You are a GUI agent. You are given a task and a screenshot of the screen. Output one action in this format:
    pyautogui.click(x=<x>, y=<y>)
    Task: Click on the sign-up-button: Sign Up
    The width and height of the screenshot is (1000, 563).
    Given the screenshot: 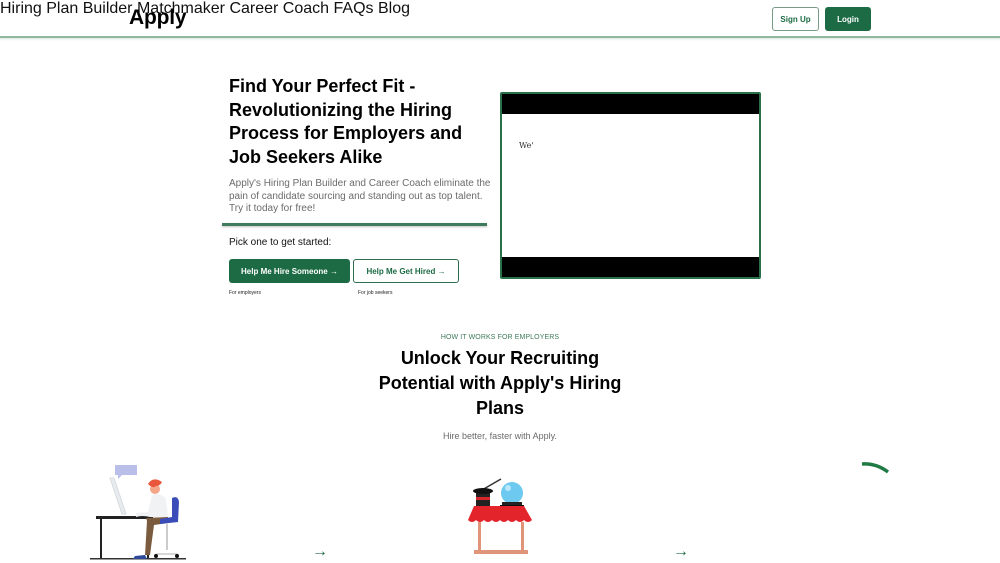 What is the action you would take?
    pyautogui.click(x=795, y=19)
    